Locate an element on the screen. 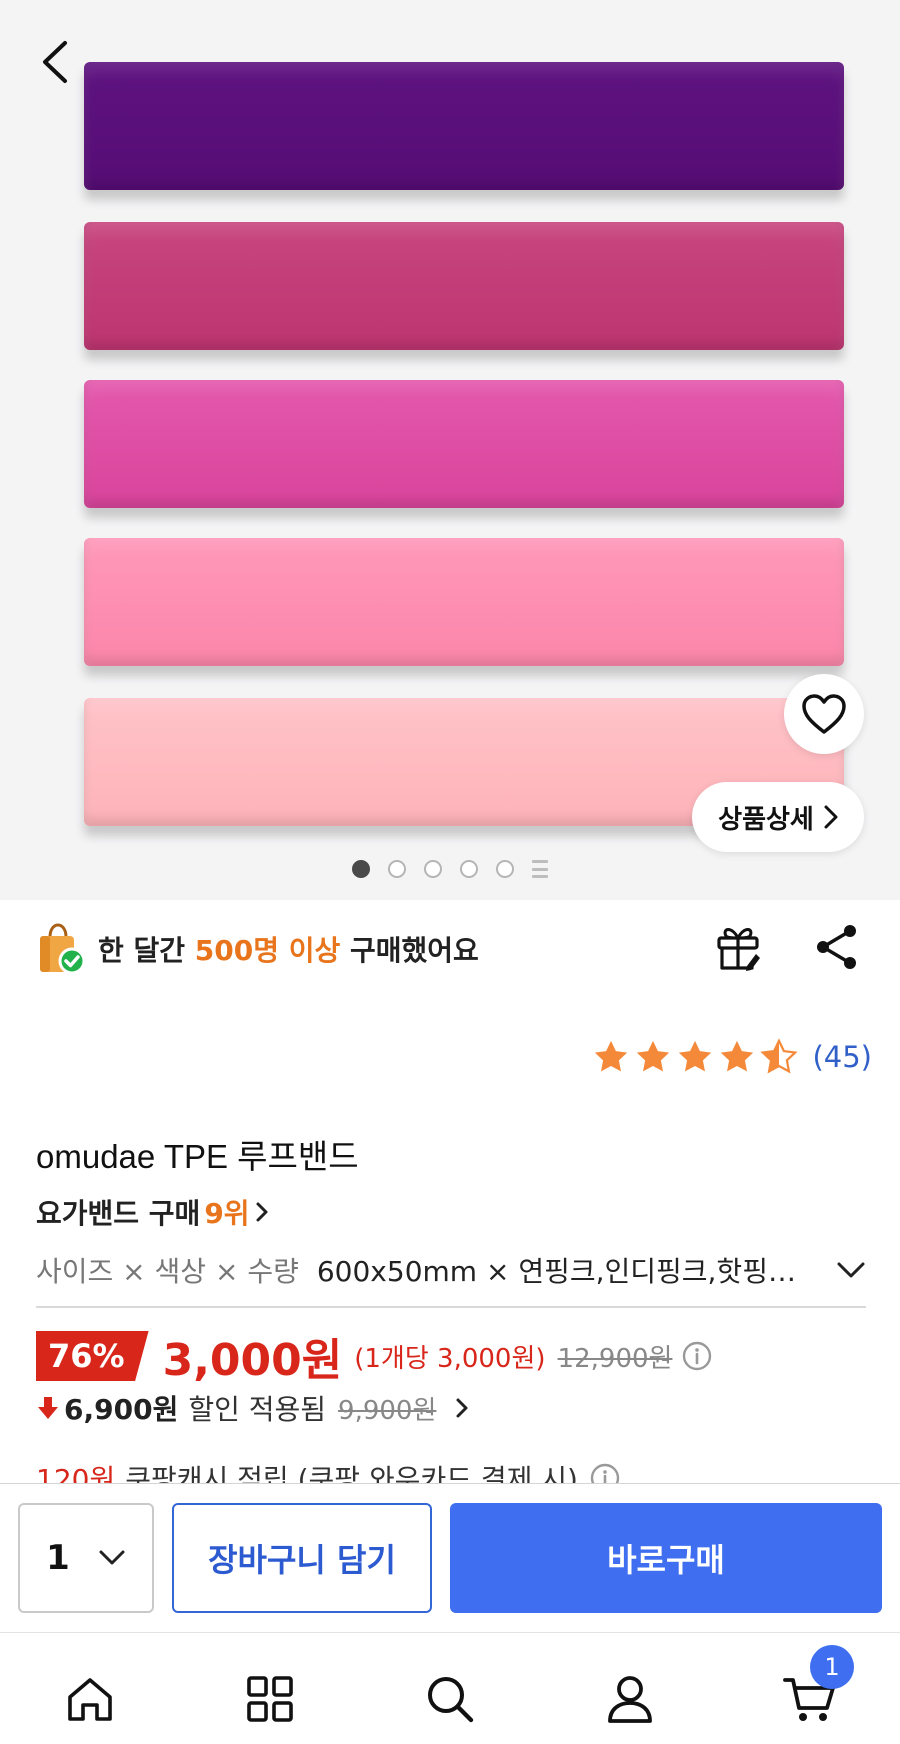 The height and width of the screenshot is (1744, 900). chevron-left-icon is located at coordinates (55, 62).